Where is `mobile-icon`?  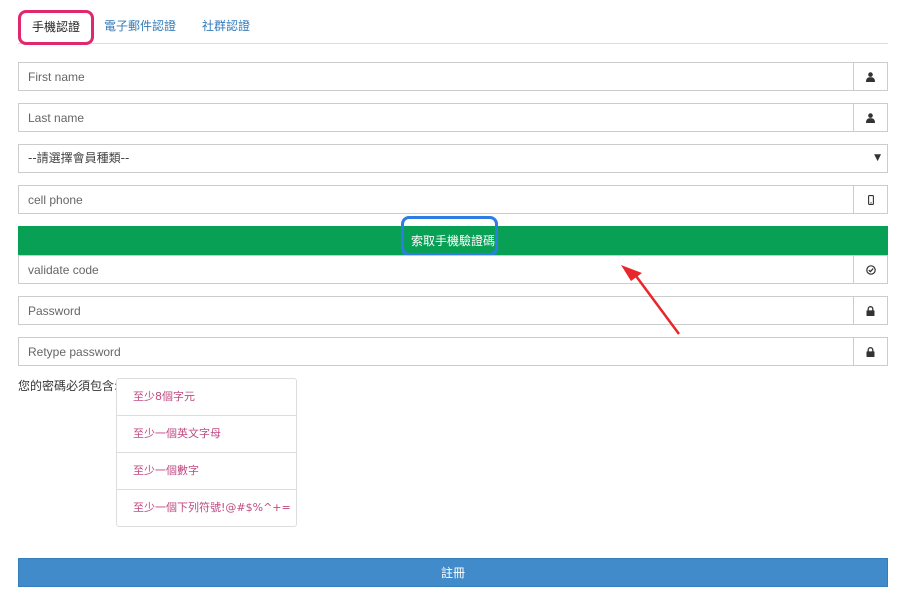 mobile-icon is located at coordinates (870, 199).